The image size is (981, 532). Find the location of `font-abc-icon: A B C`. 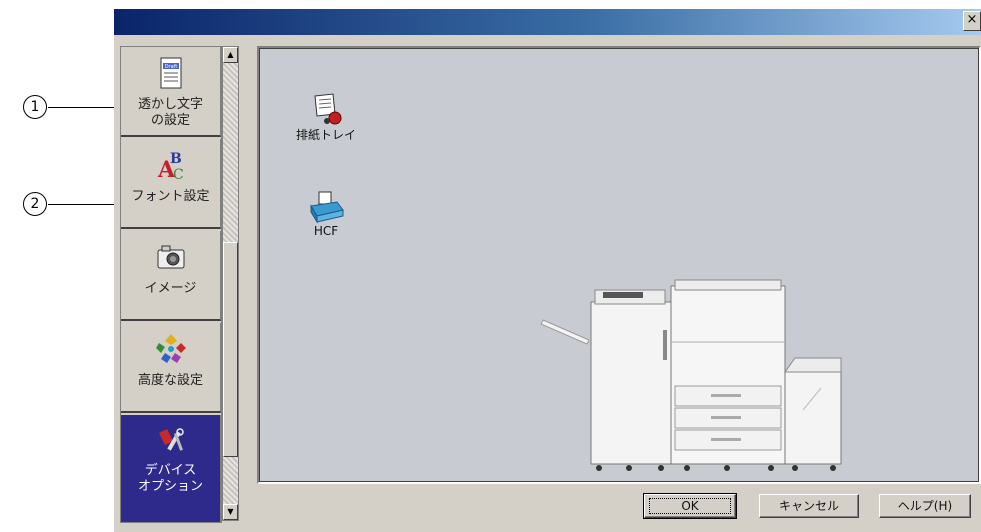

font-abc-icon: A B C is located at coordinates (170, 167).